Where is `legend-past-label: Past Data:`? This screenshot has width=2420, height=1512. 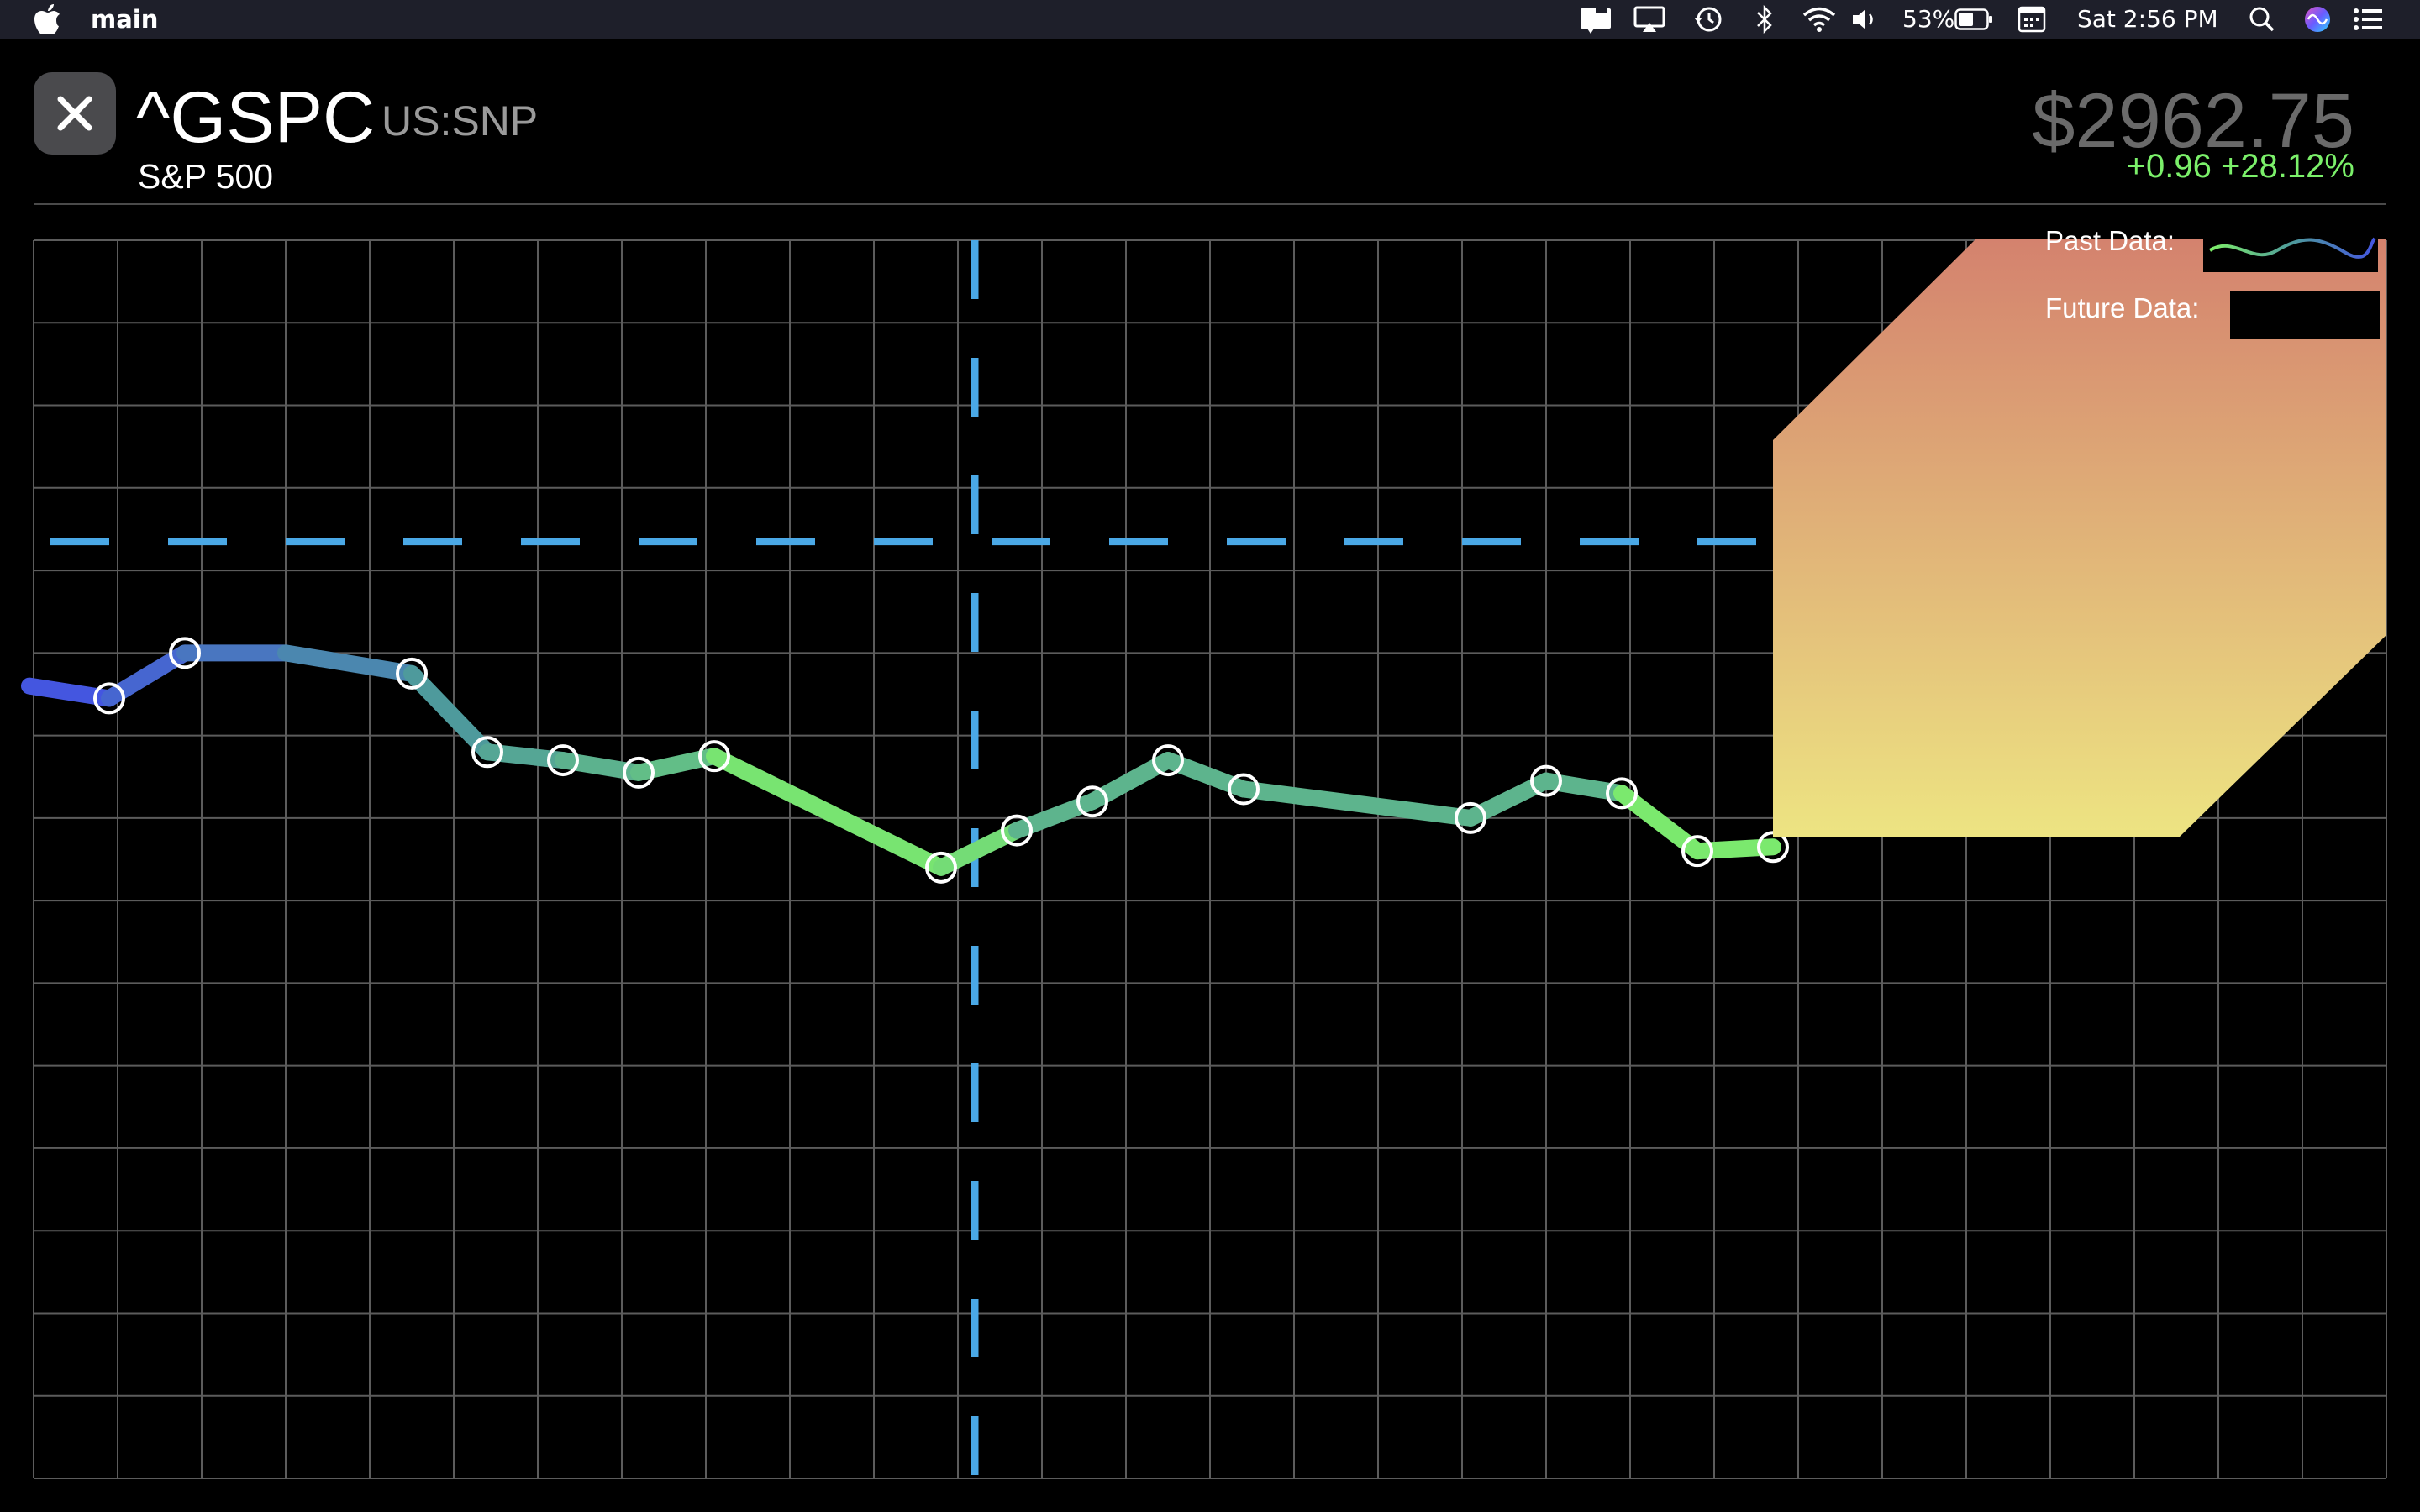 legend-past-label: Past Data: is located at coordinates (2110, 240).